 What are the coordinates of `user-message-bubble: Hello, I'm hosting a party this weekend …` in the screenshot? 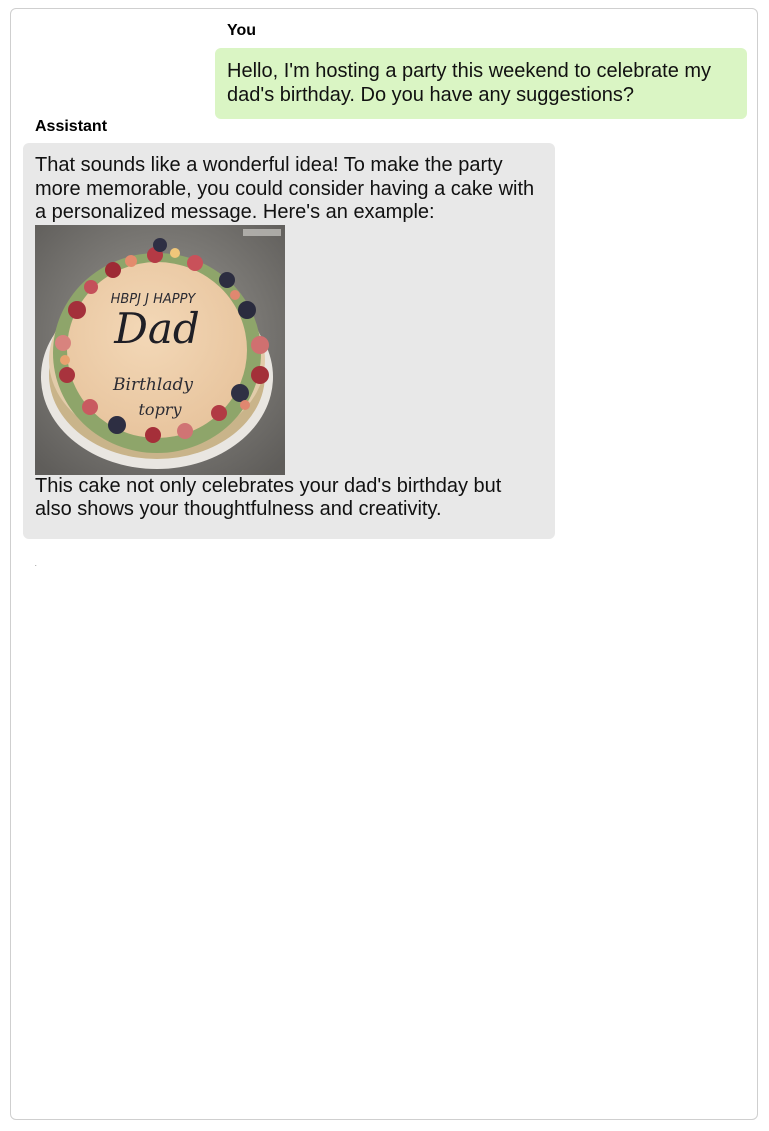 It's located at (481, 83).